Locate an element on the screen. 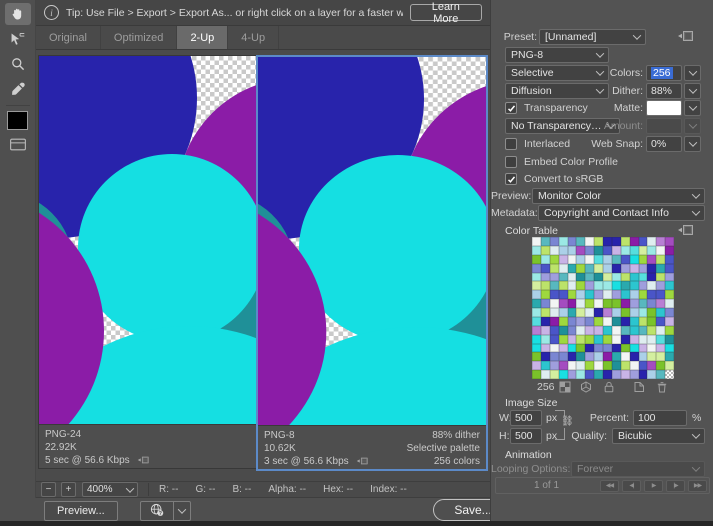 Image resolution: width=713 pixels, height=526 pixels. tab-4-up: 4-Up is located at coordinates (254, 37).